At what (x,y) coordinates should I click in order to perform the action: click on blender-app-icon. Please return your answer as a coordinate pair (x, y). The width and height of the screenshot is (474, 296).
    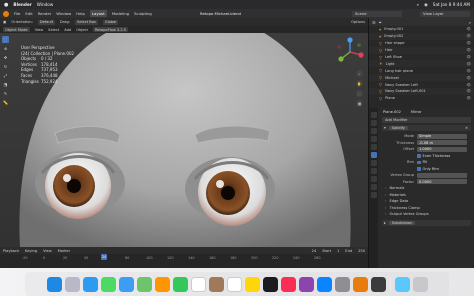
    Looking at the image, I should click on (360, 284).